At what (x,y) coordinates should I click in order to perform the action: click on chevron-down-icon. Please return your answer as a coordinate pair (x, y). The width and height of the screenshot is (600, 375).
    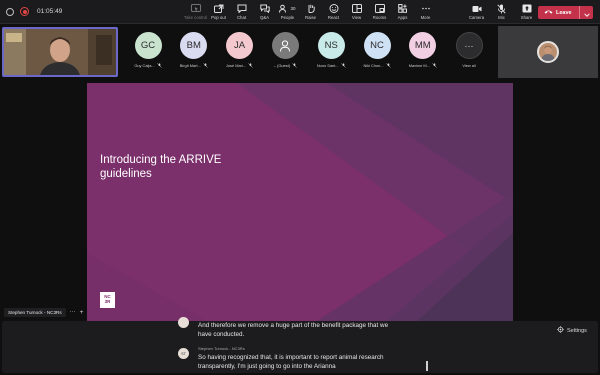
    Looking at the image, I should click on (586, 13).